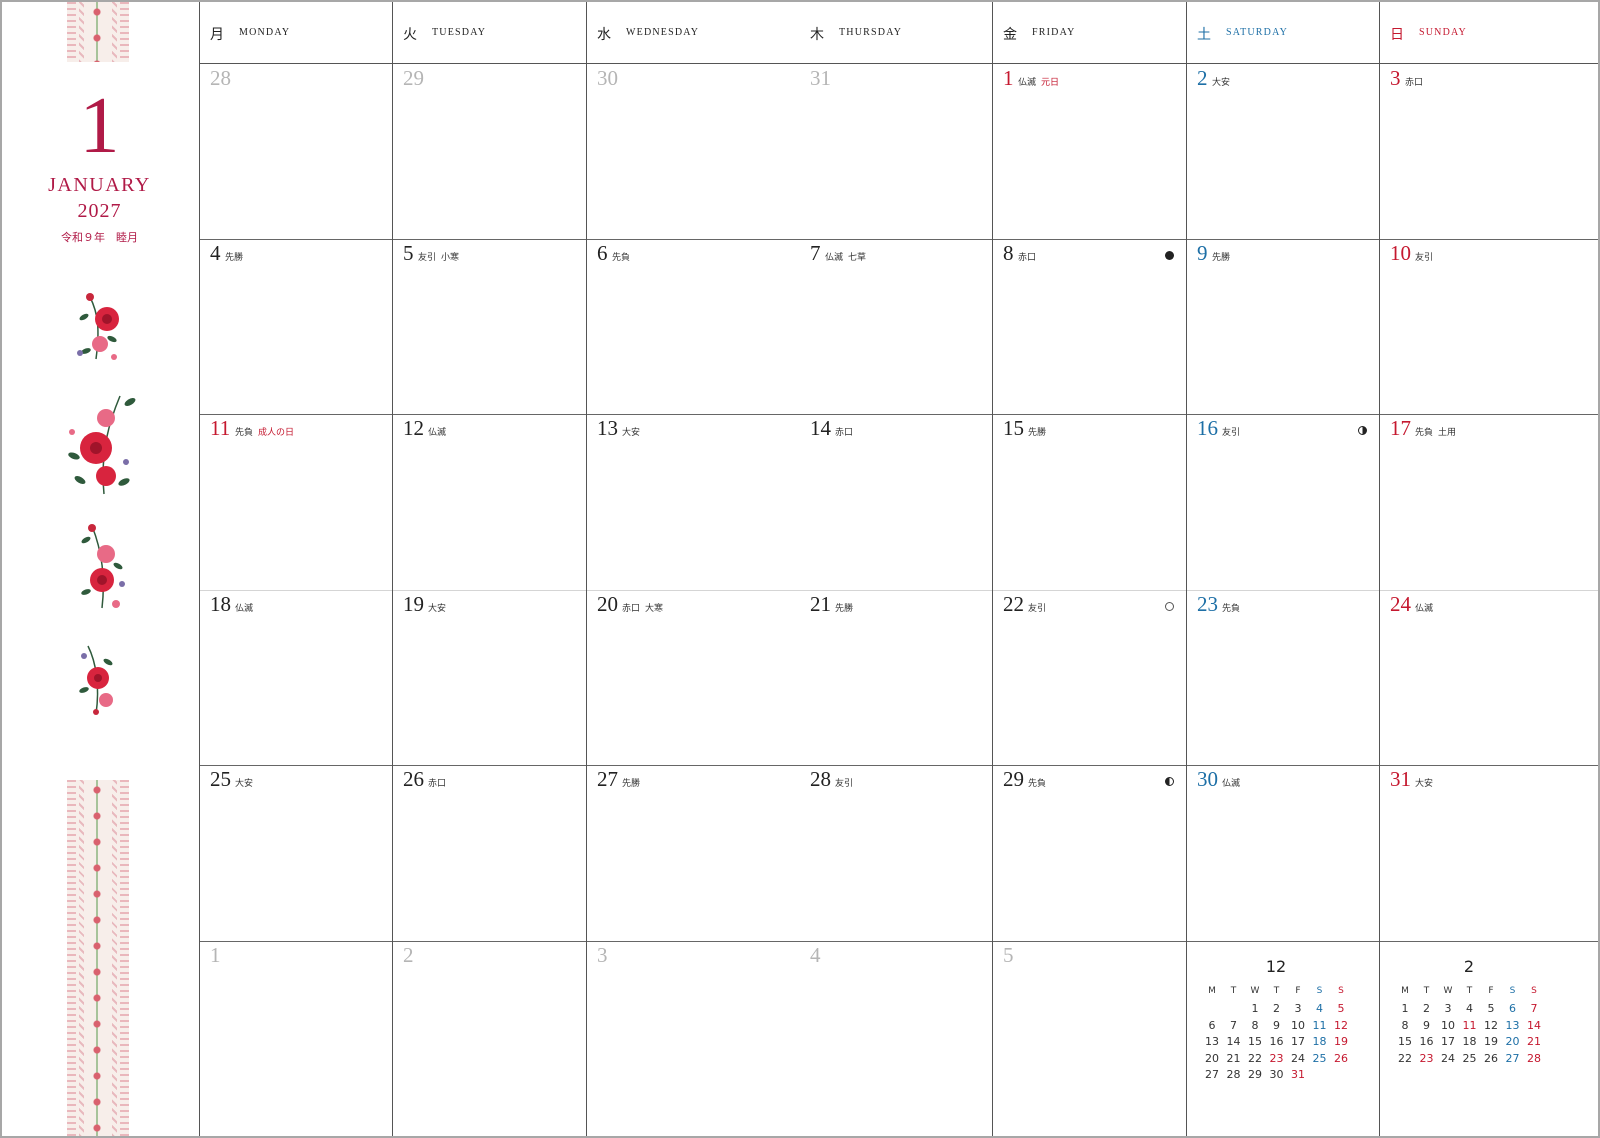  I want to click on first-moon-icon, so click(1362, 430).